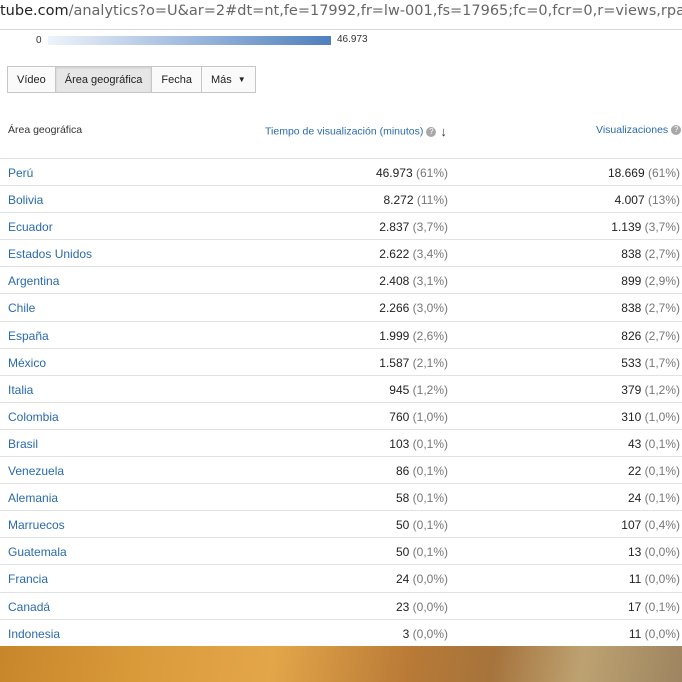  What do you see at coordinates (39, 40) in the screenshot?
I see `scale-min-label: 0` at bounding box center [39, 40].